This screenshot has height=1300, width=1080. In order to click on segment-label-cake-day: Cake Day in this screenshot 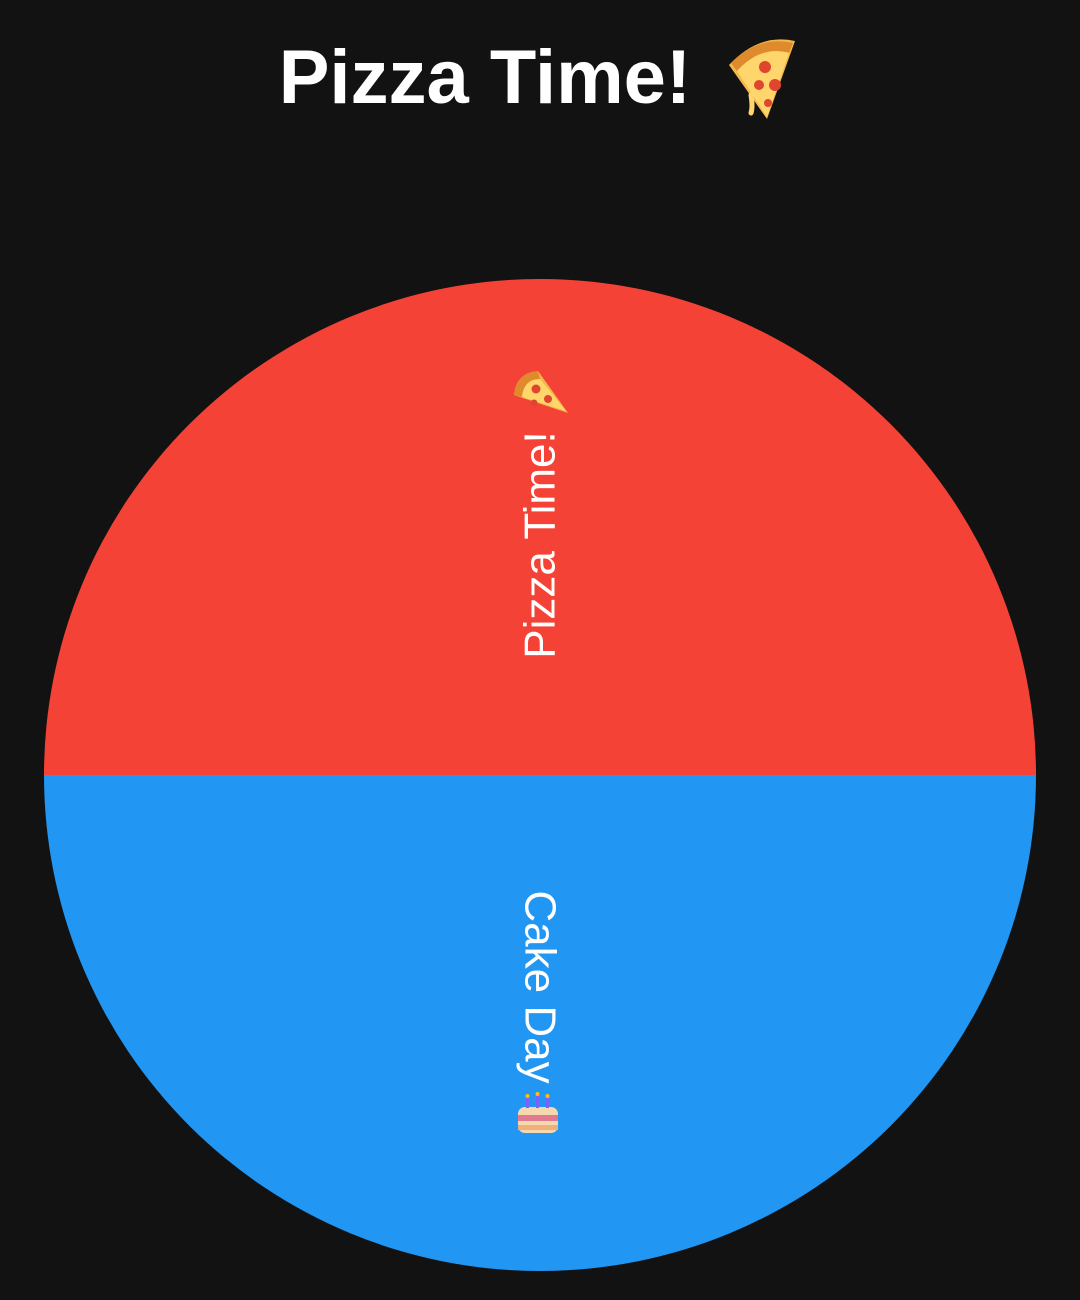, I will do `click(540, 986)`.